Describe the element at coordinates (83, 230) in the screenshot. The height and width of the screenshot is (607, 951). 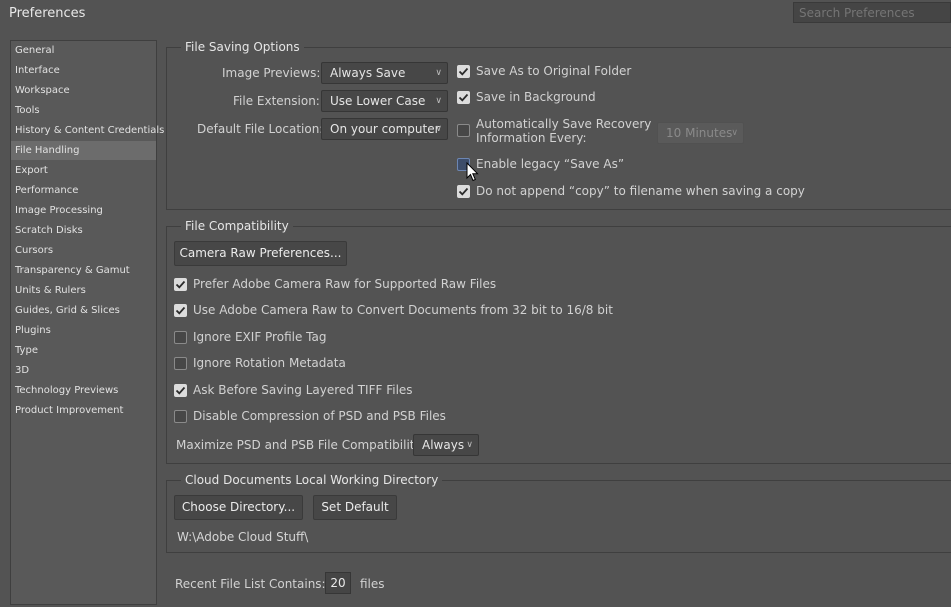
I see `sidebar-item-scratch-disks: Scratch Disks` at that location.